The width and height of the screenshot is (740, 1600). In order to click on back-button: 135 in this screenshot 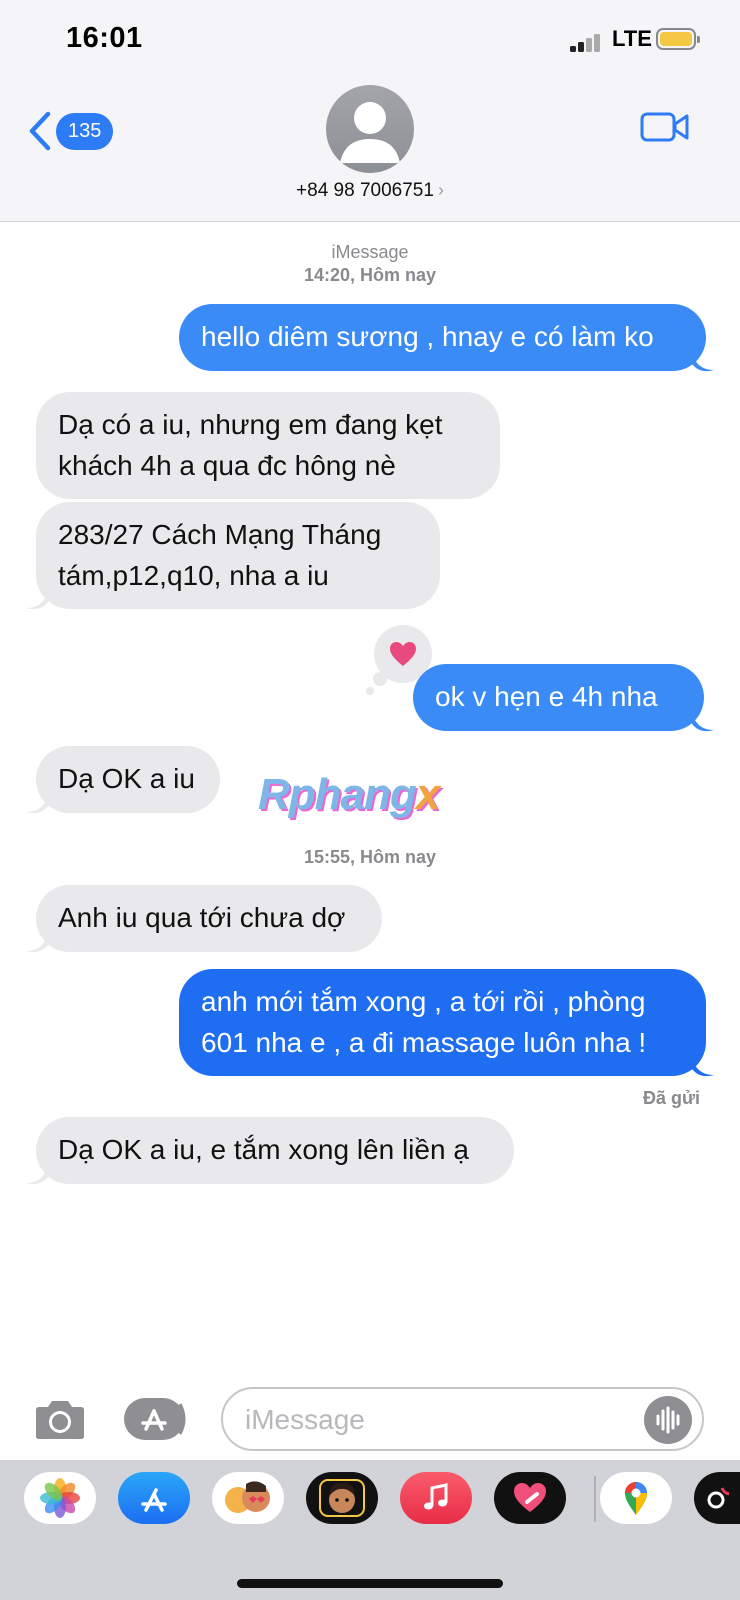, I will do `click(71, 131)`.